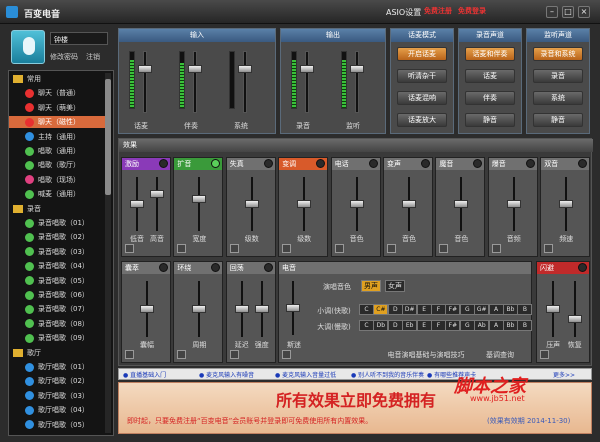 The width and height of the screenshot is (600, 442). I want to click on register-button: 免费注册, so click(438, 12).